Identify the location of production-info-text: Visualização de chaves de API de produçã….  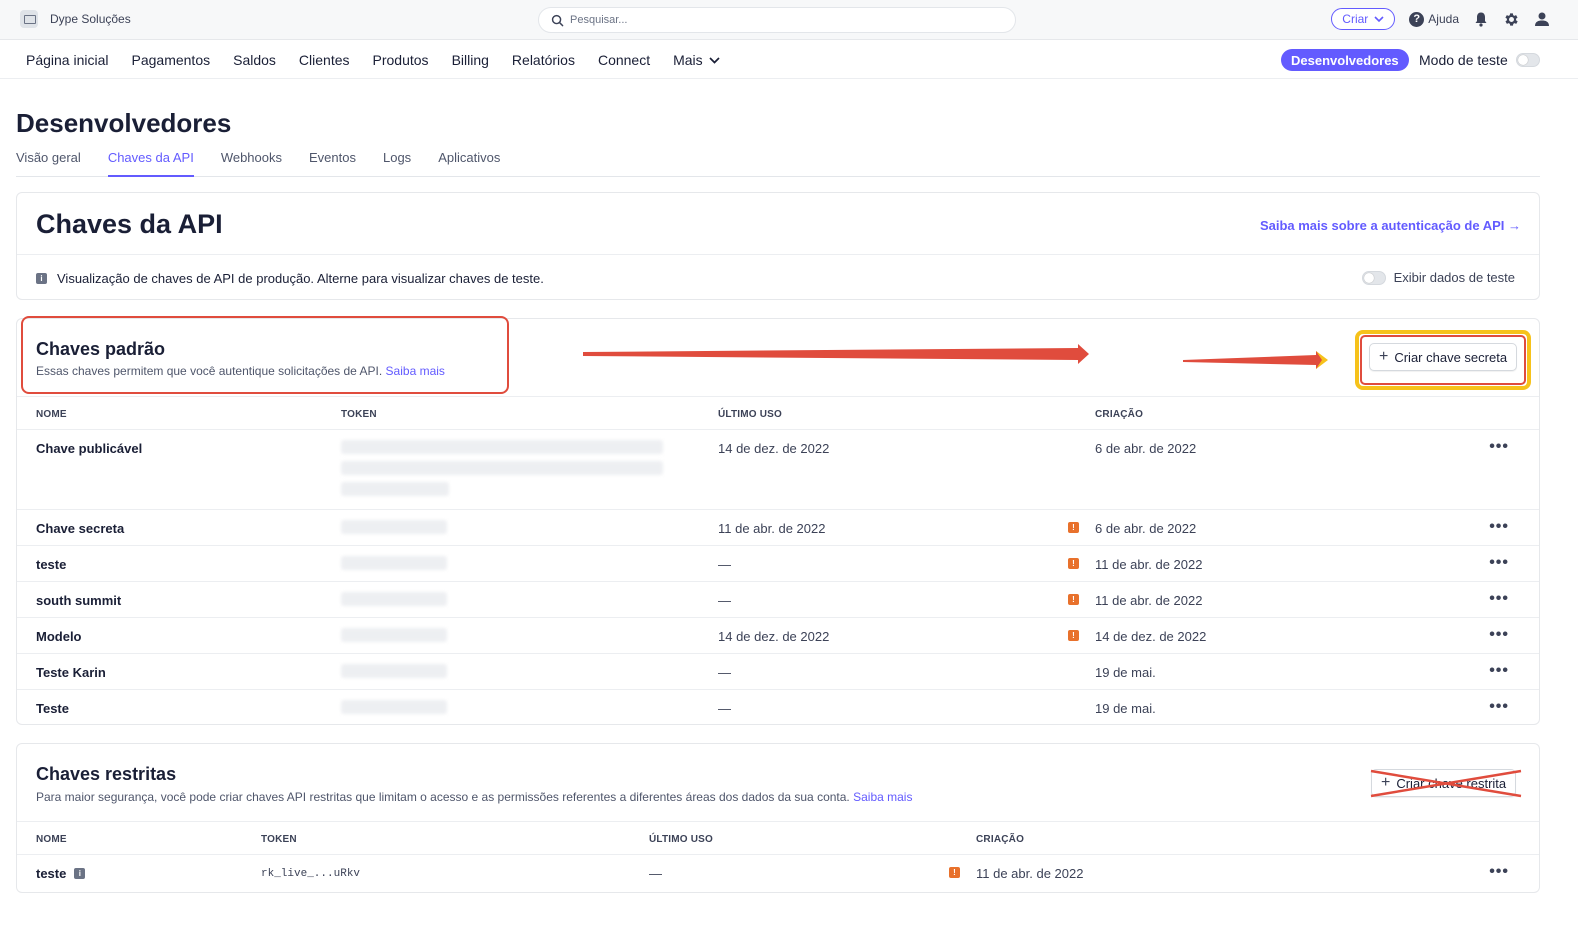
(300, 278).